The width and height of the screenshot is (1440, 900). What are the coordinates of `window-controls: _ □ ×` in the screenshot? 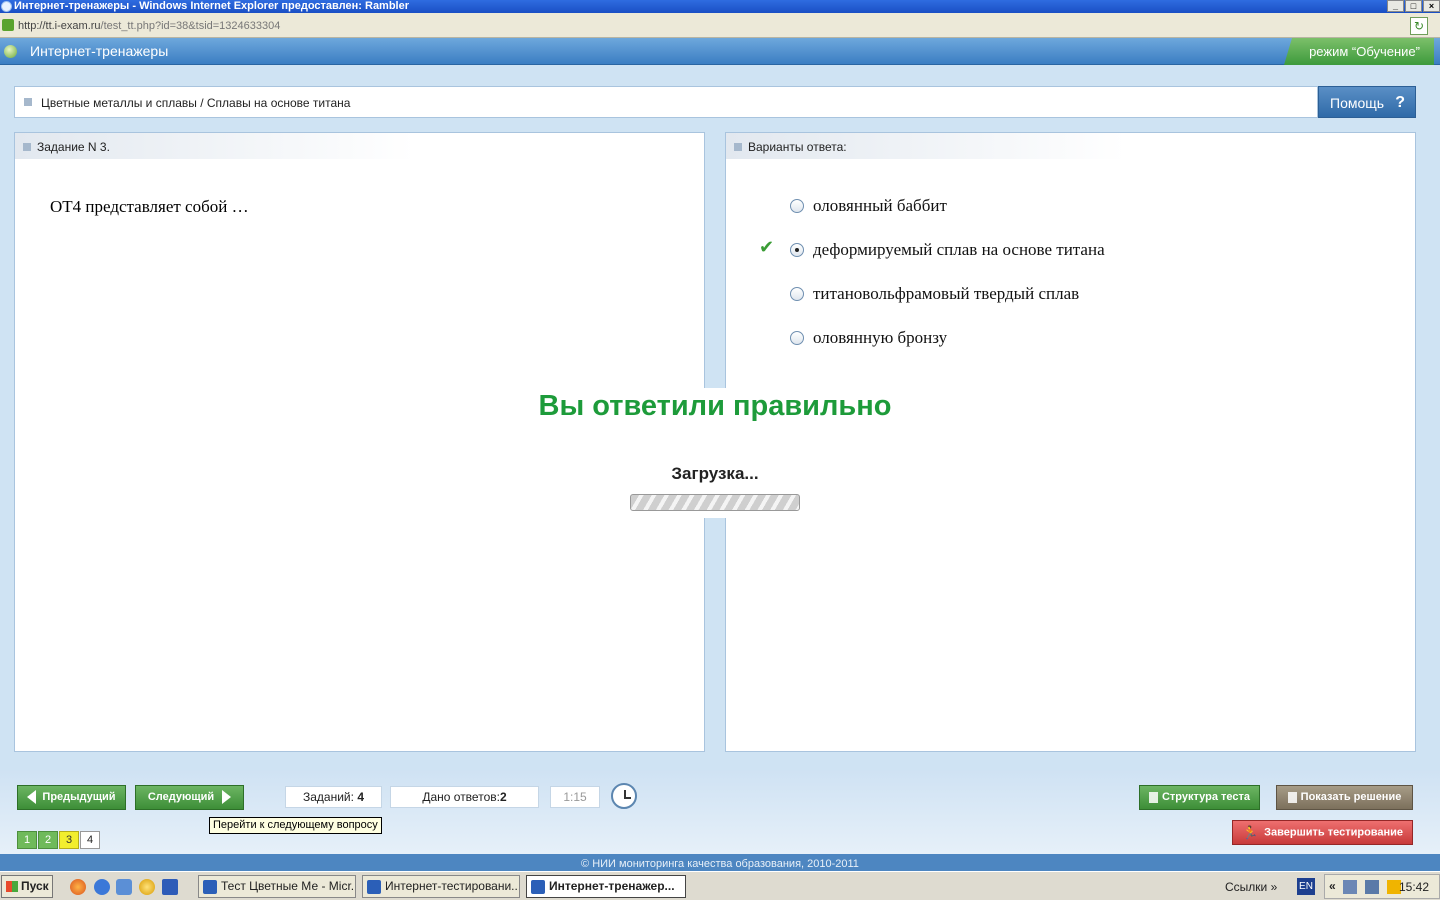 It's located at (1413, 6).